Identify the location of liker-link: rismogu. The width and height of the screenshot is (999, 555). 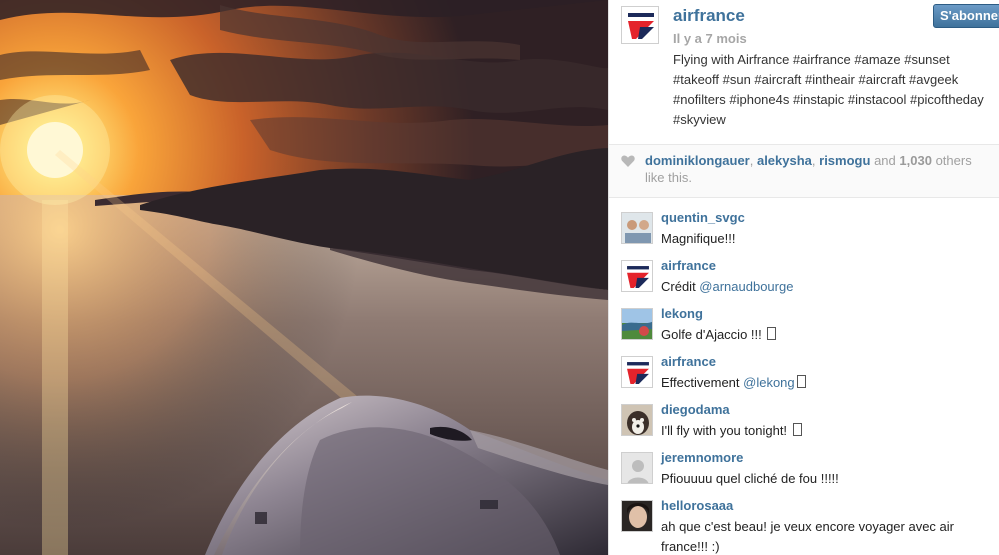
(844, 160).